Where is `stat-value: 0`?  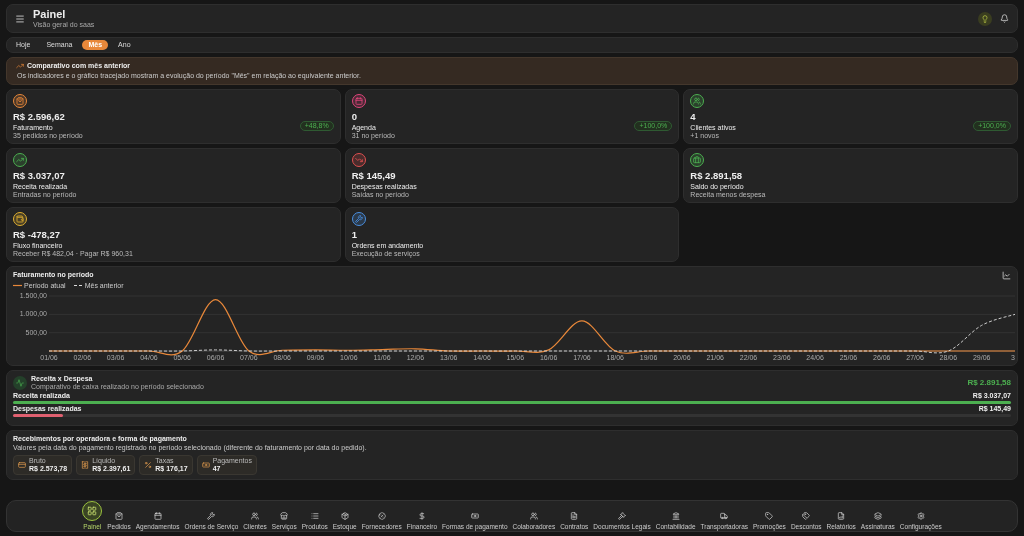 stat-value: 0 is located at coordinates (354, 117).